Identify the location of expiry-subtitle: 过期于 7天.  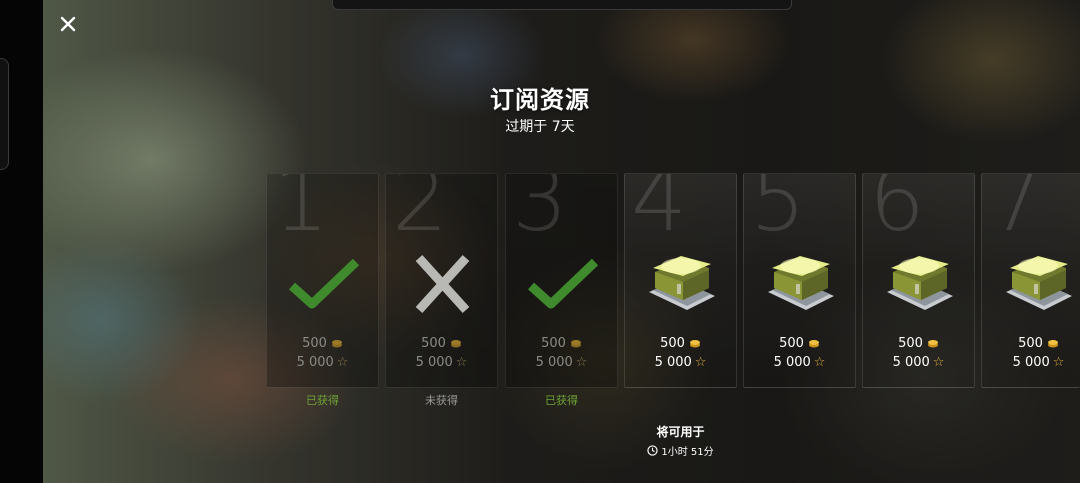
(540, 127).